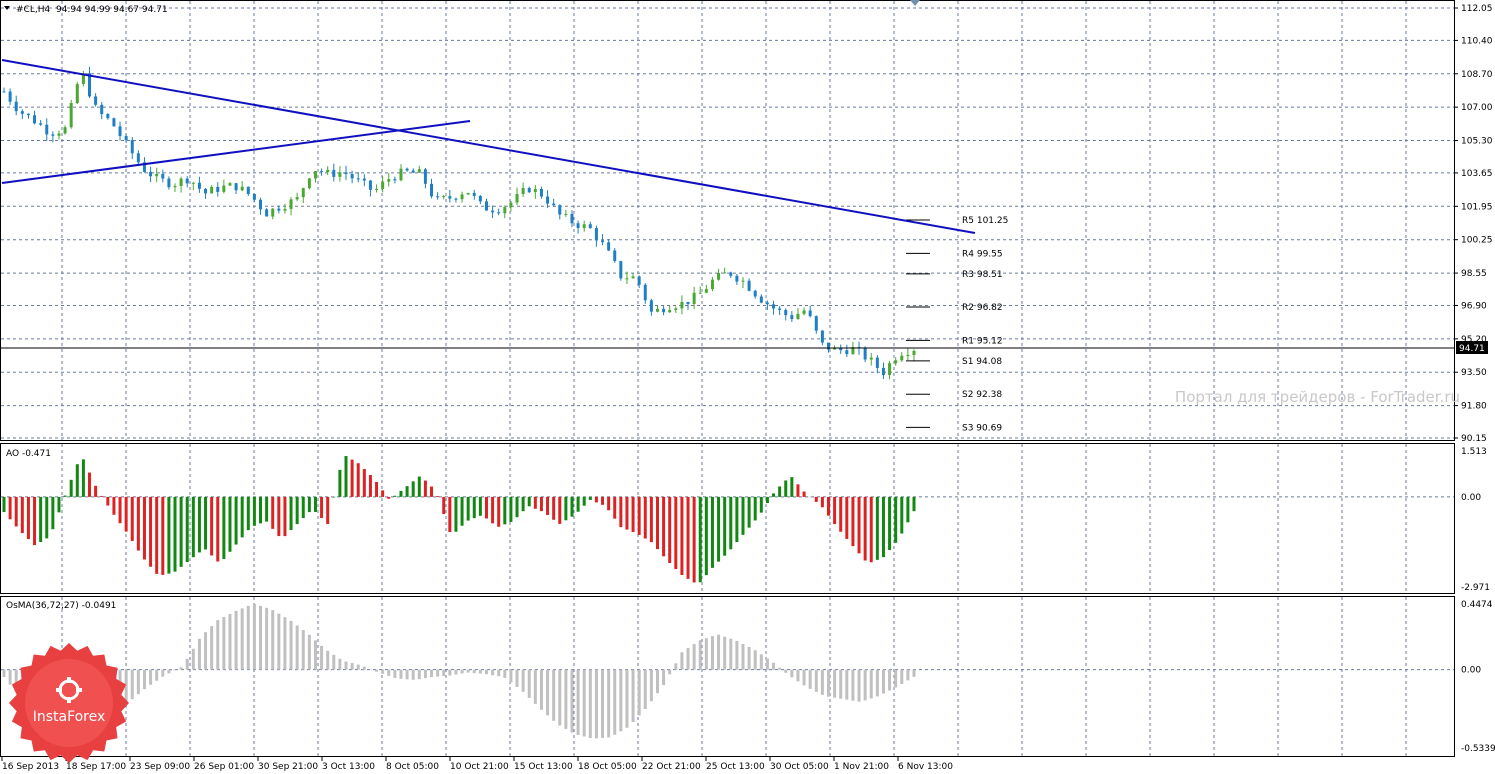 Image resolution: width=1495 pixels, height=774 pixels. Describe the element at coordinates (915, 3) in the screenshot. I see `chart-shift-marker-icon` at that location.